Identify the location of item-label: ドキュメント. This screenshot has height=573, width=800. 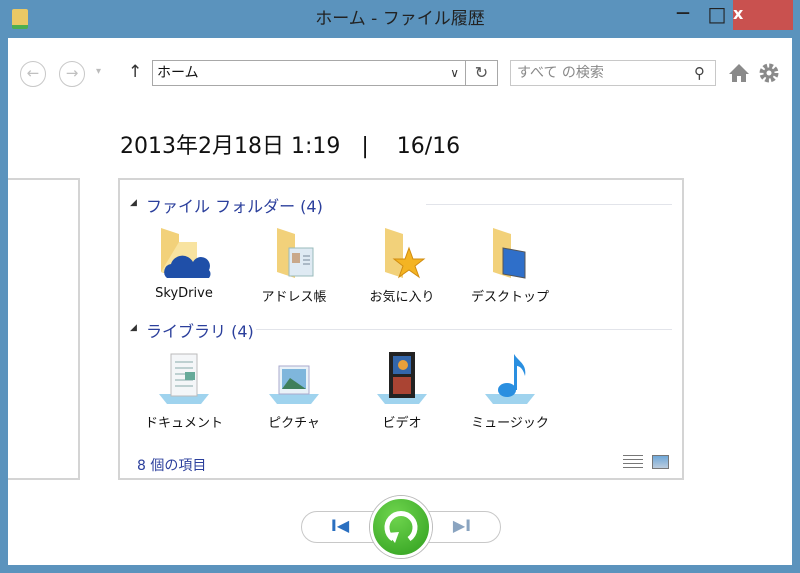
(183, 423).